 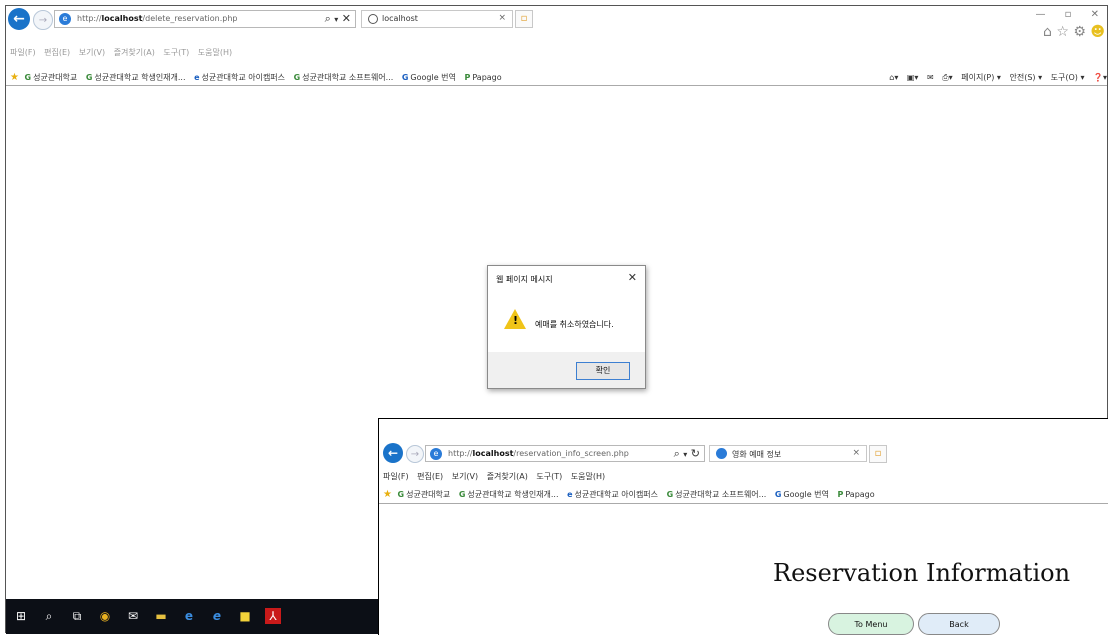 I want to click on address-url: http://localhost/delete_reservation.php, so click(x=157, y=18).